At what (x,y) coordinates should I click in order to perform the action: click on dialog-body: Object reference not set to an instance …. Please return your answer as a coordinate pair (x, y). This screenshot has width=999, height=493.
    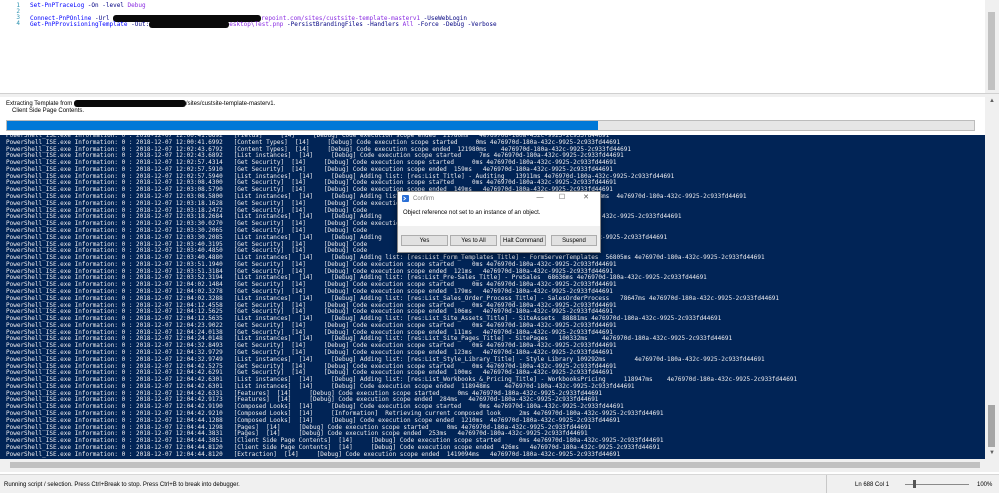
    Looking at the image, I should click on (499, 216).